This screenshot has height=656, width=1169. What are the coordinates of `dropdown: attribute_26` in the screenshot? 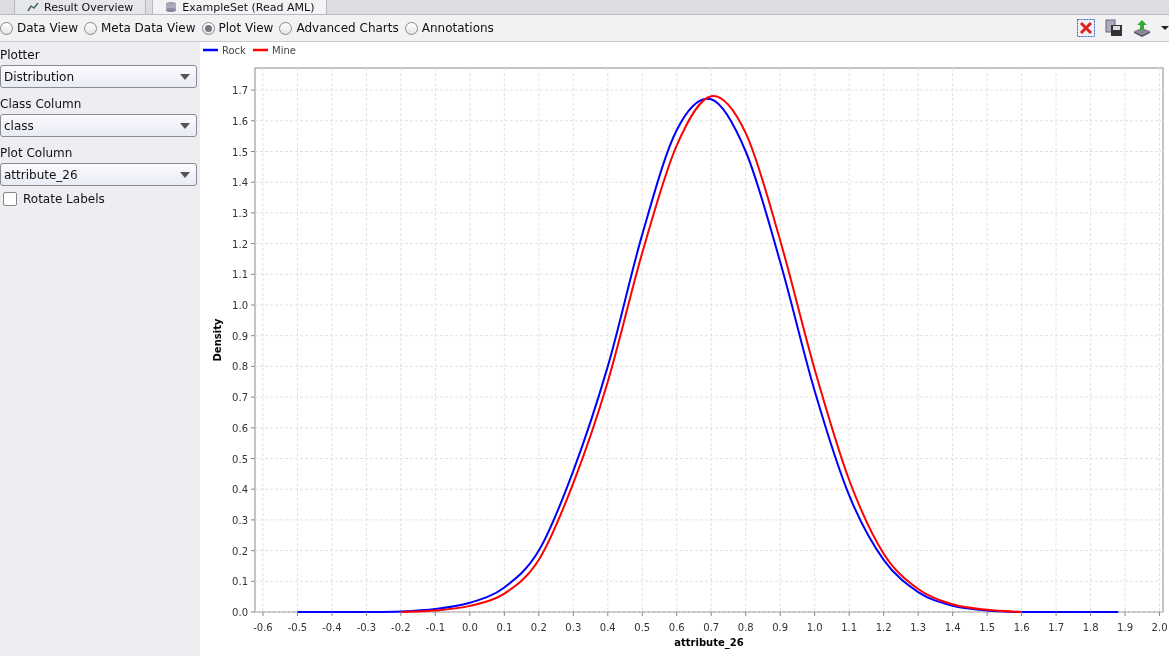 It's located at (98, 174).